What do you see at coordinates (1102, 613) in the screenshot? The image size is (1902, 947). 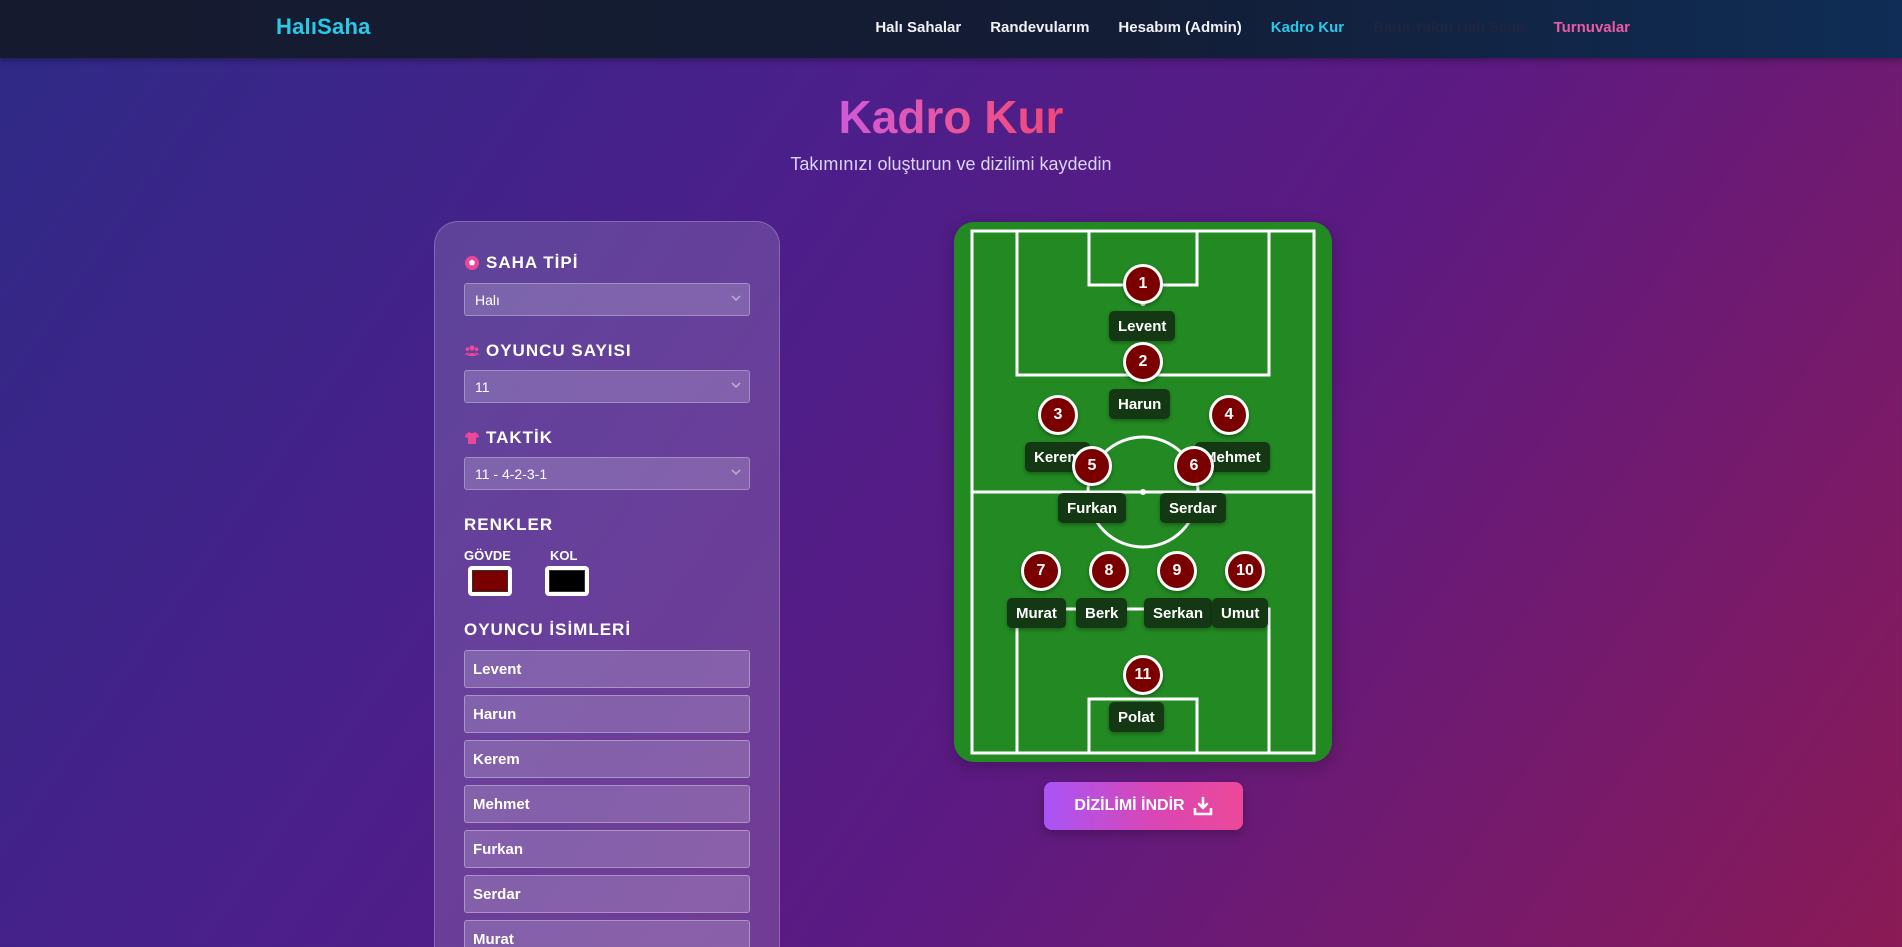 I see `player-name-label-8: Berk` at bounding box center [1102, 613].